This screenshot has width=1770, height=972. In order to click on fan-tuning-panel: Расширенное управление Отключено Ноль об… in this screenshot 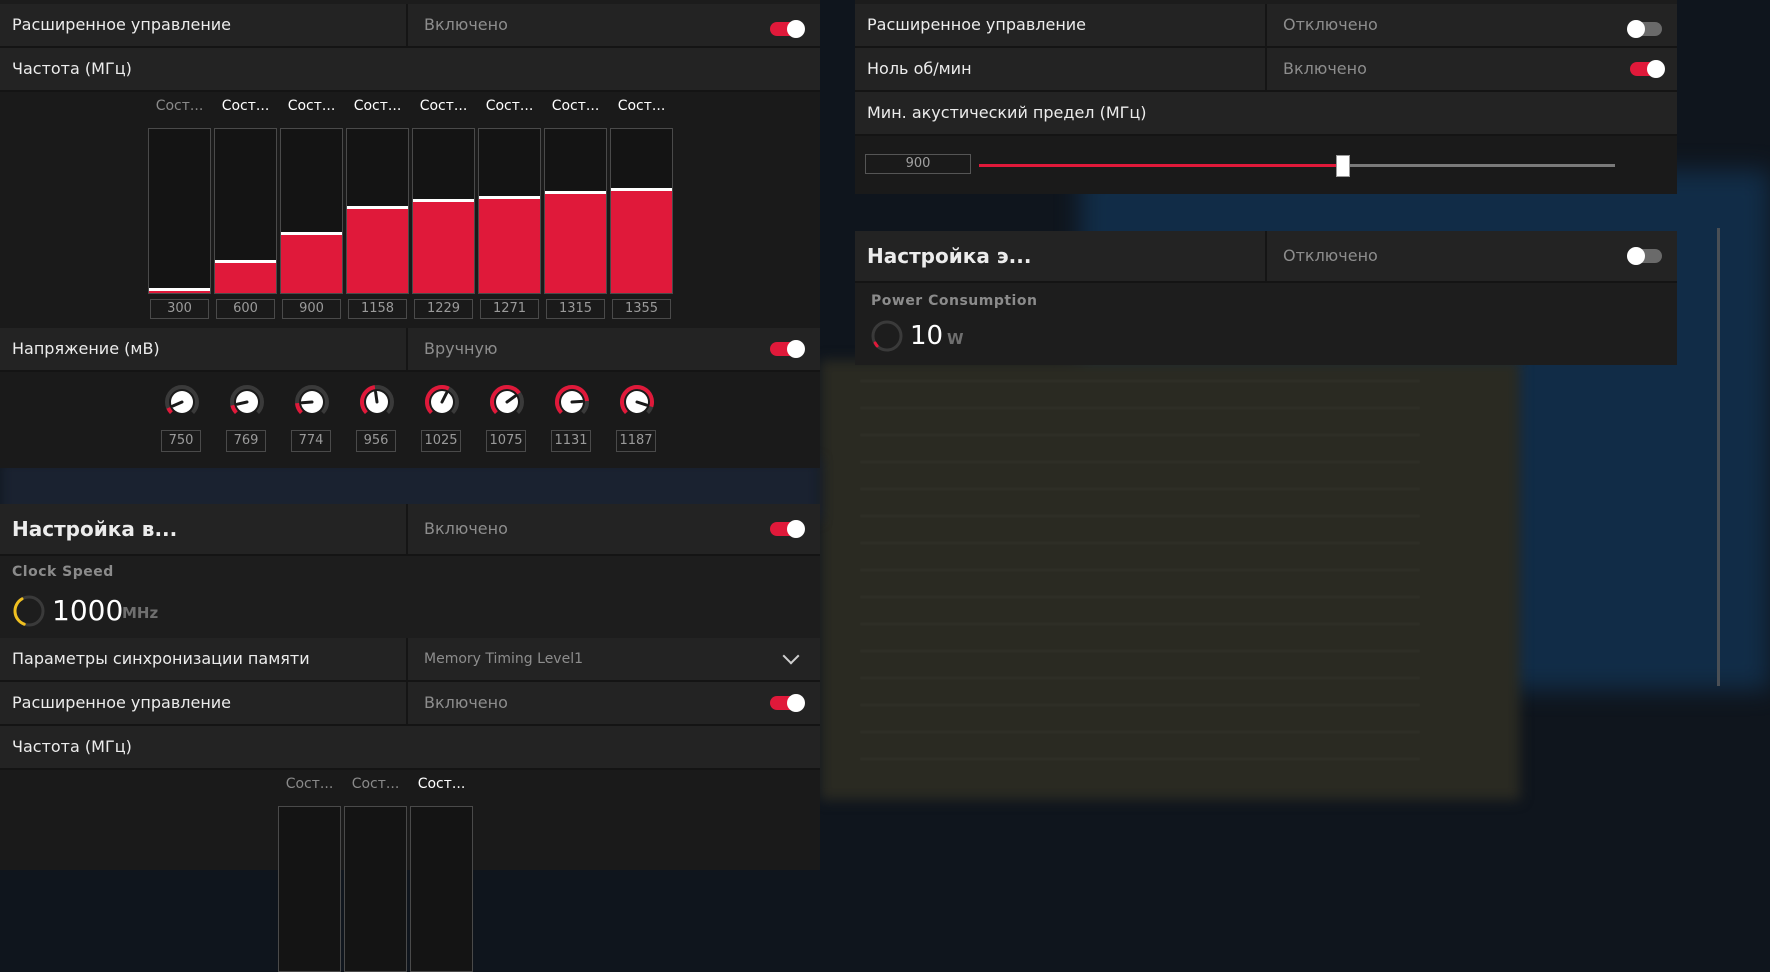, I will do `click(1266, 97)`.